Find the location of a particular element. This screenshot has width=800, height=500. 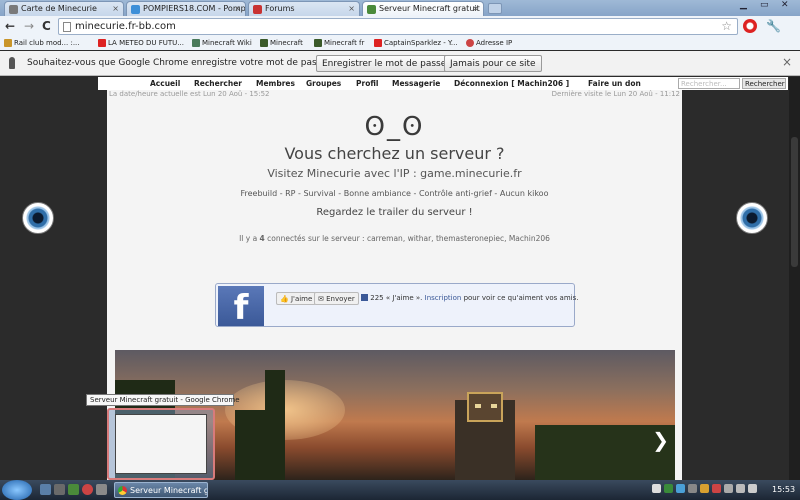

nav-profil: Profil is located at coordinates (367, 83).